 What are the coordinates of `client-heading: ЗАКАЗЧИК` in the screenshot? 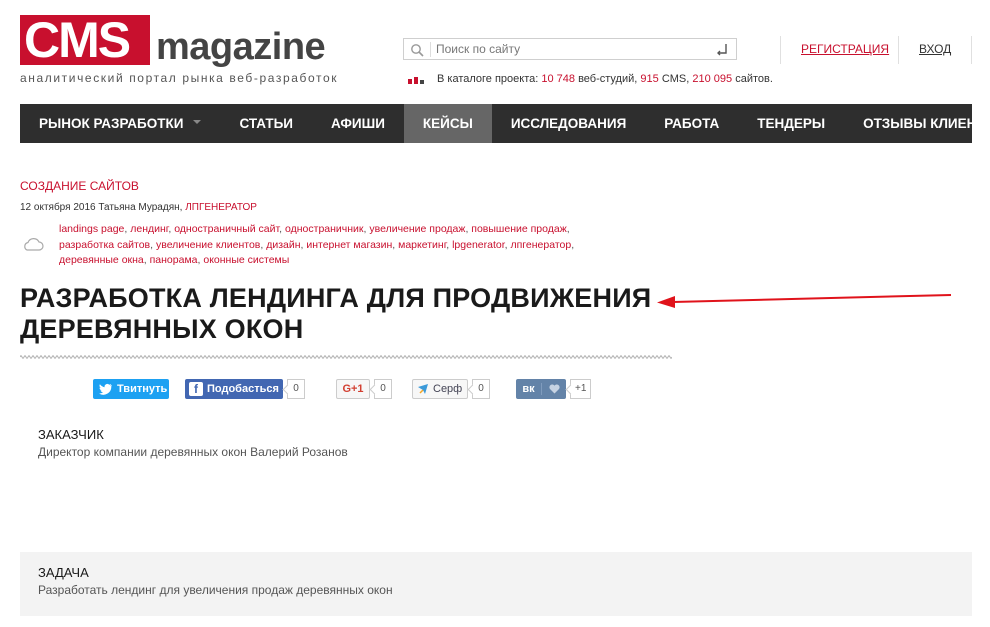 It's located at (71, 434).